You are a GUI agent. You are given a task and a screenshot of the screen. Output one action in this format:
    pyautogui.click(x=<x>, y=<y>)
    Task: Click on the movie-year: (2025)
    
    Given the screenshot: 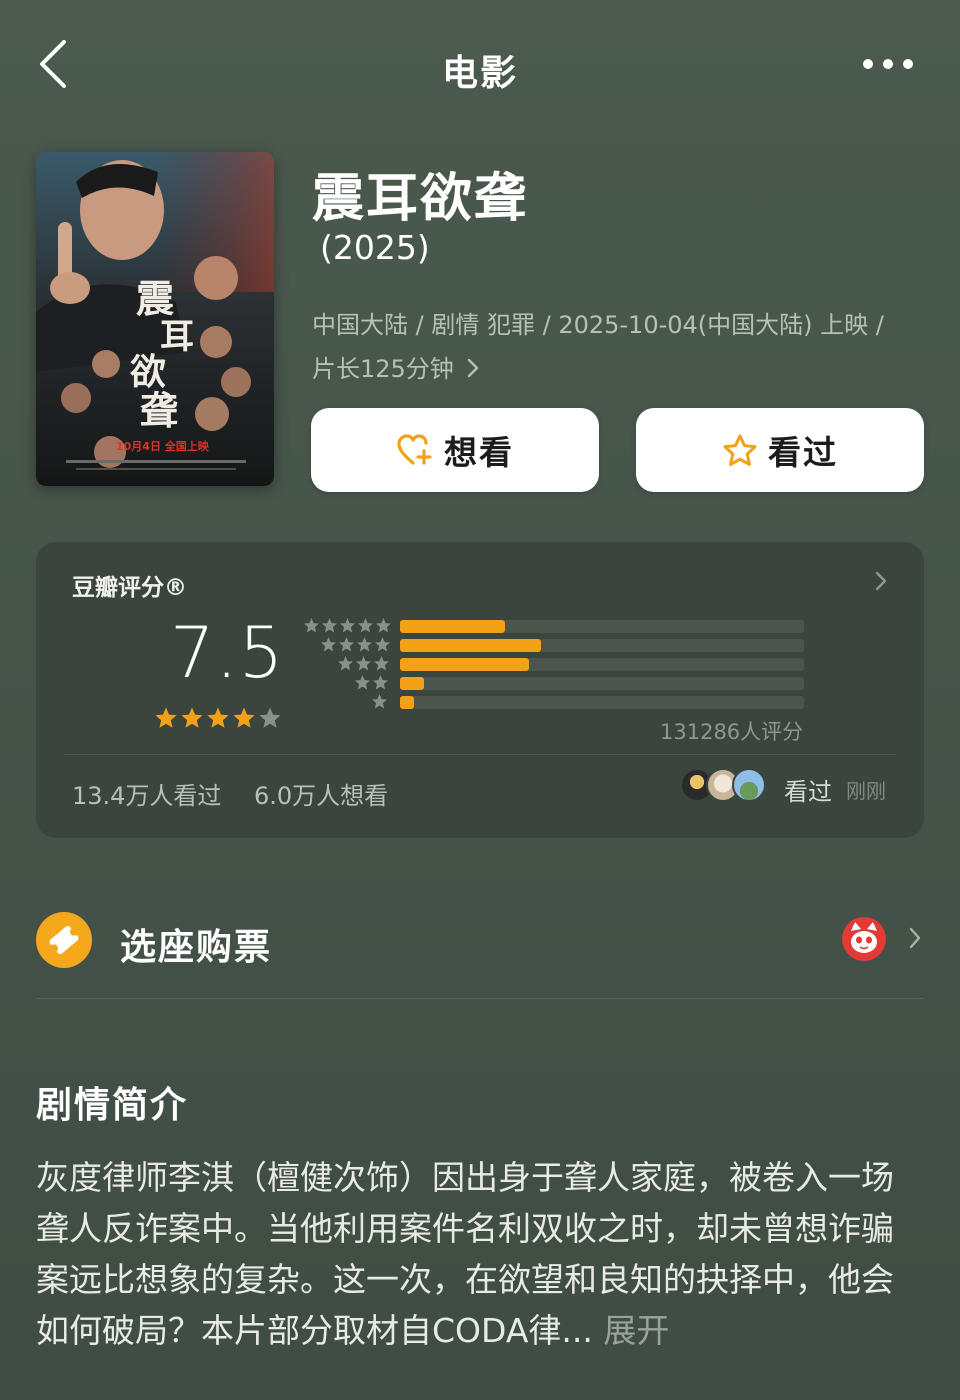 What is the action you would take?
    pyautogui.click(x=375, y=247)
    